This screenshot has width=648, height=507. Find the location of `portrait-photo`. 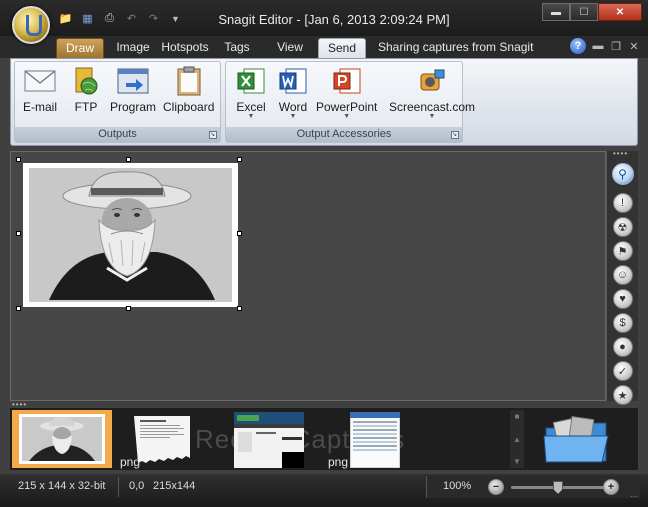

portrait-photo is located at coordinates (130, 235).